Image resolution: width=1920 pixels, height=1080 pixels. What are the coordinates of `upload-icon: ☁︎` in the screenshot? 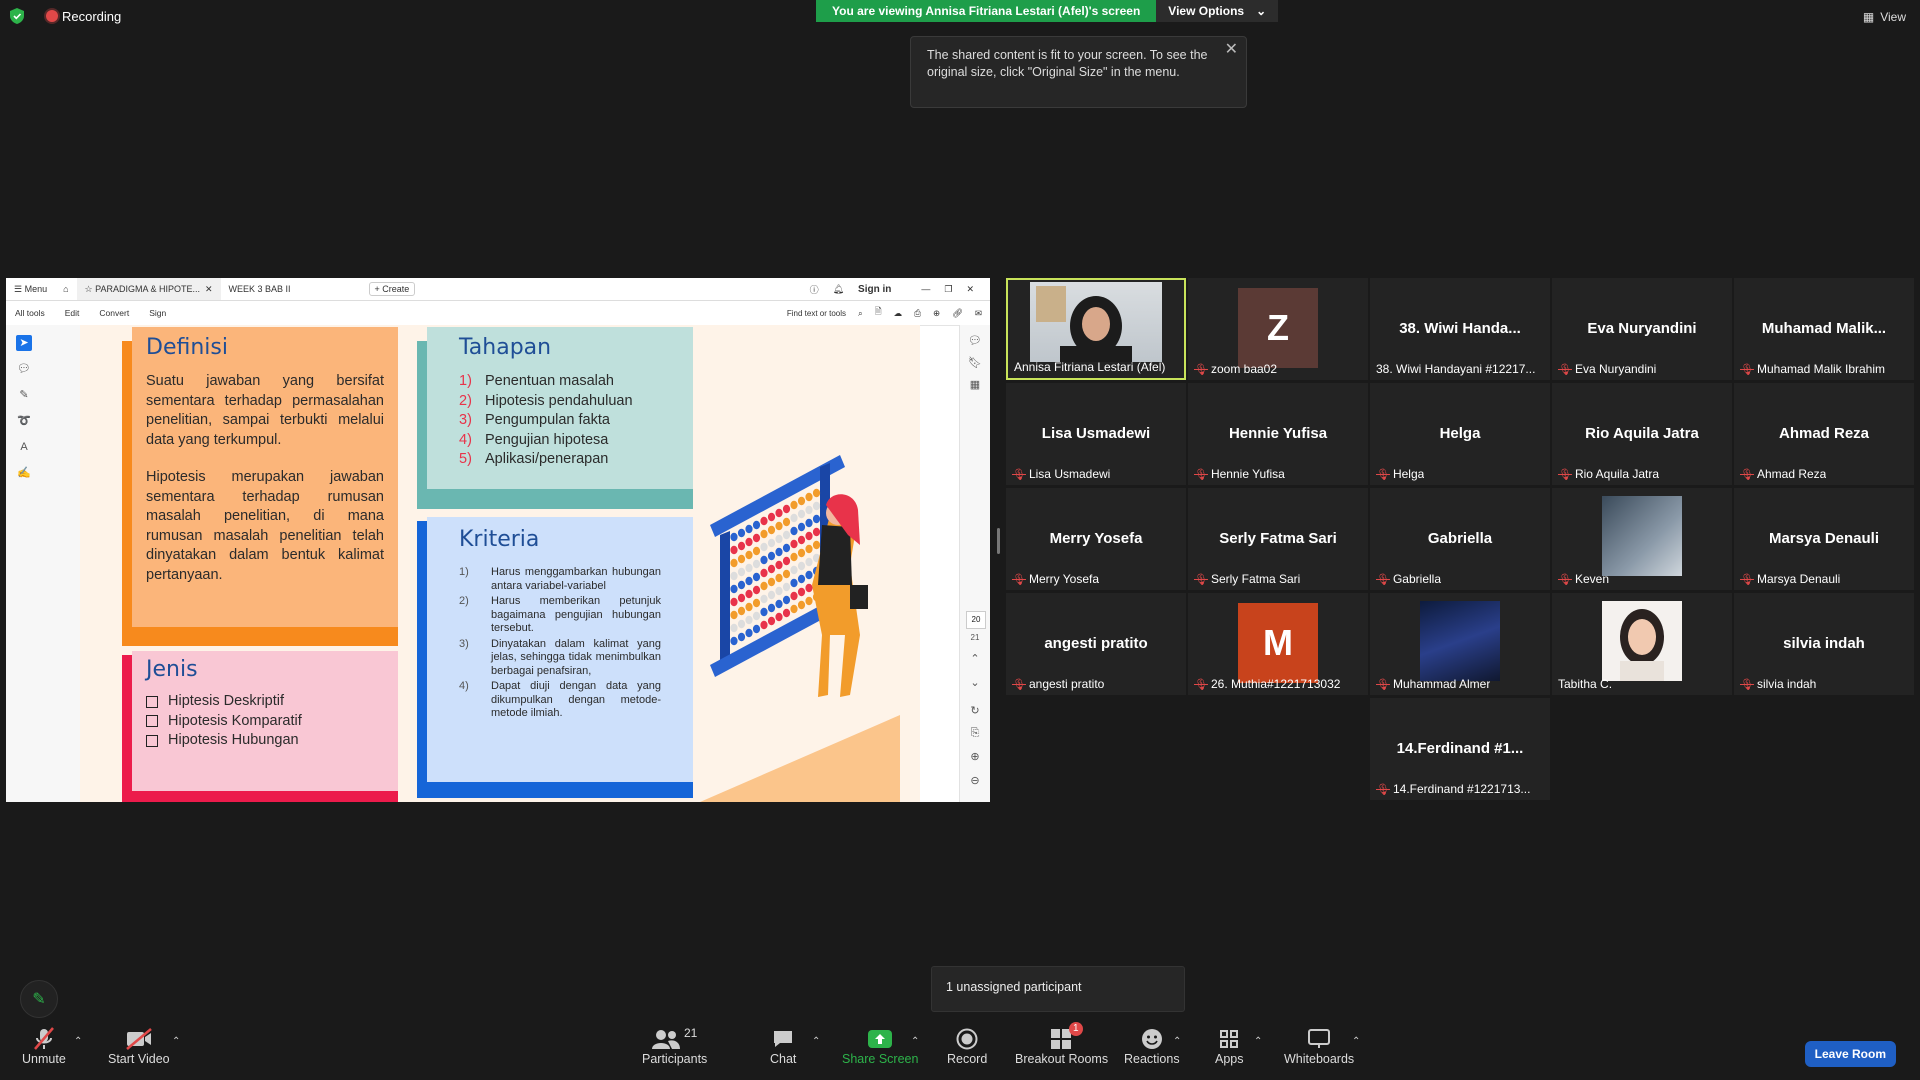 It's located at (898, 313).